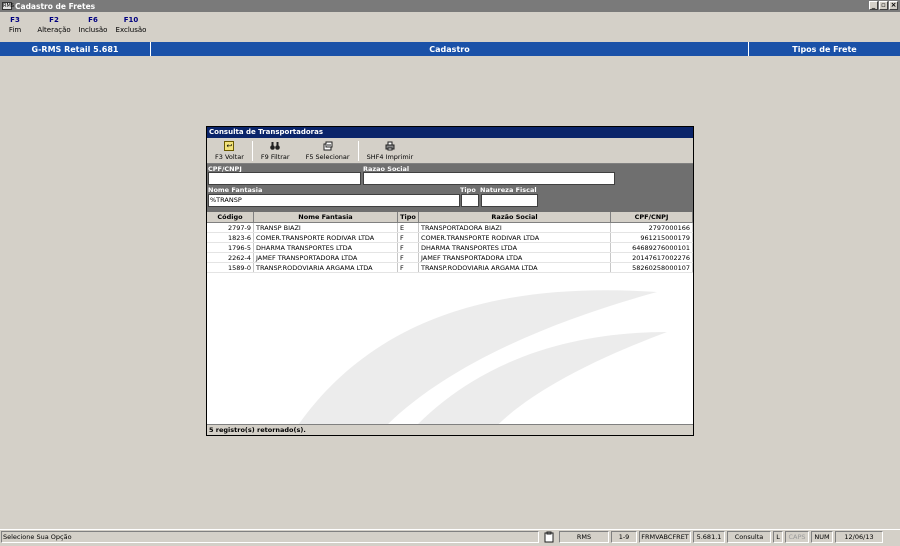 The width and height of the screenshot is (900, 546). What do you see at coordinates (778, 537) in the screenshot?
I see `status-l: L` at bounding box center [778, 537].